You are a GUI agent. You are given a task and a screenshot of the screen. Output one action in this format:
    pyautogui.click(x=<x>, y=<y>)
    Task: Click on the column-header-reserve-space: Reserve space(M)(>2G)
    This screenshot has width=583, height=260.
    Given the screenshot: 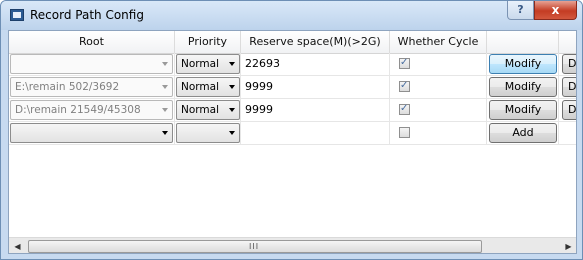 What is the action you would take?
    pyautogui.click(x=315, y=42)
    